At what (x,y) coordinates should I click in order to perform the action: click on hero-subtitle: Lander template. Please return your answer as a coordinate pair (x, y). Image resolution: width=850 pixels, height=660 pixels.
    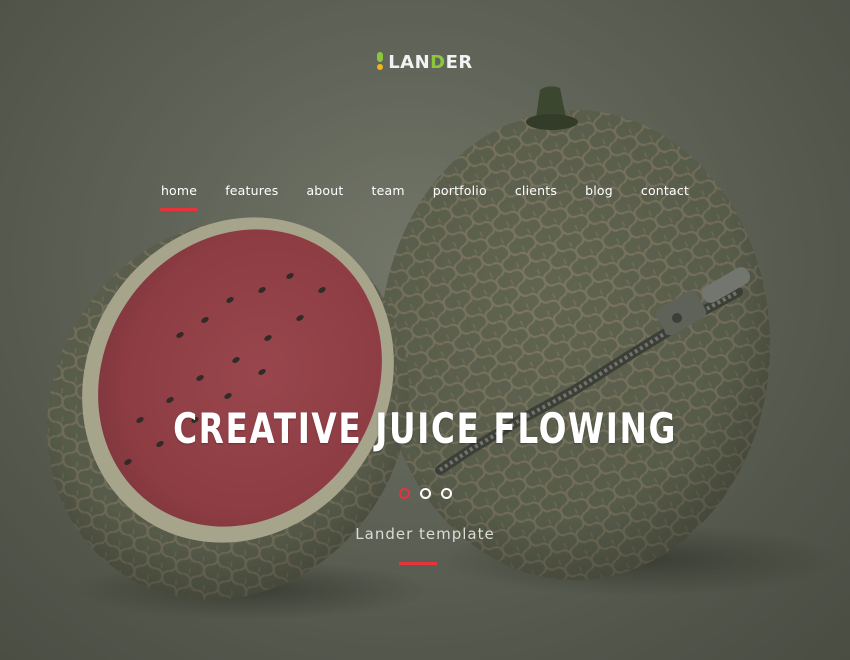
    Looking at the image, I should click on (425, 534).